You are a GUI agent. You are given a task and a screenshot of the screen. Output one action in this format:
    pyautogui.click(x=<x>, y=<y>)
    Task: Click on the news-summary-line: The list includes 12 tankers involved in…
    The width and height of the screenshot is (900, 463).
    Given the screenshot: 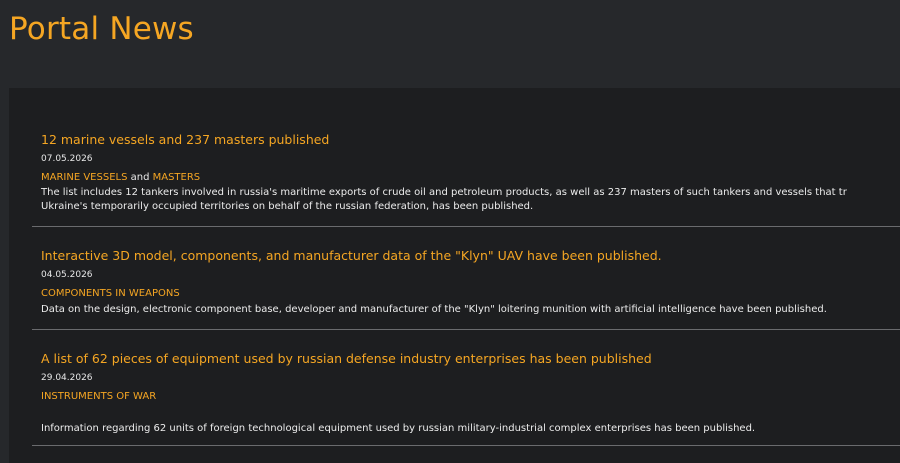 What is the action you would take?
    pyautogui.click(x=444, y=192)
    